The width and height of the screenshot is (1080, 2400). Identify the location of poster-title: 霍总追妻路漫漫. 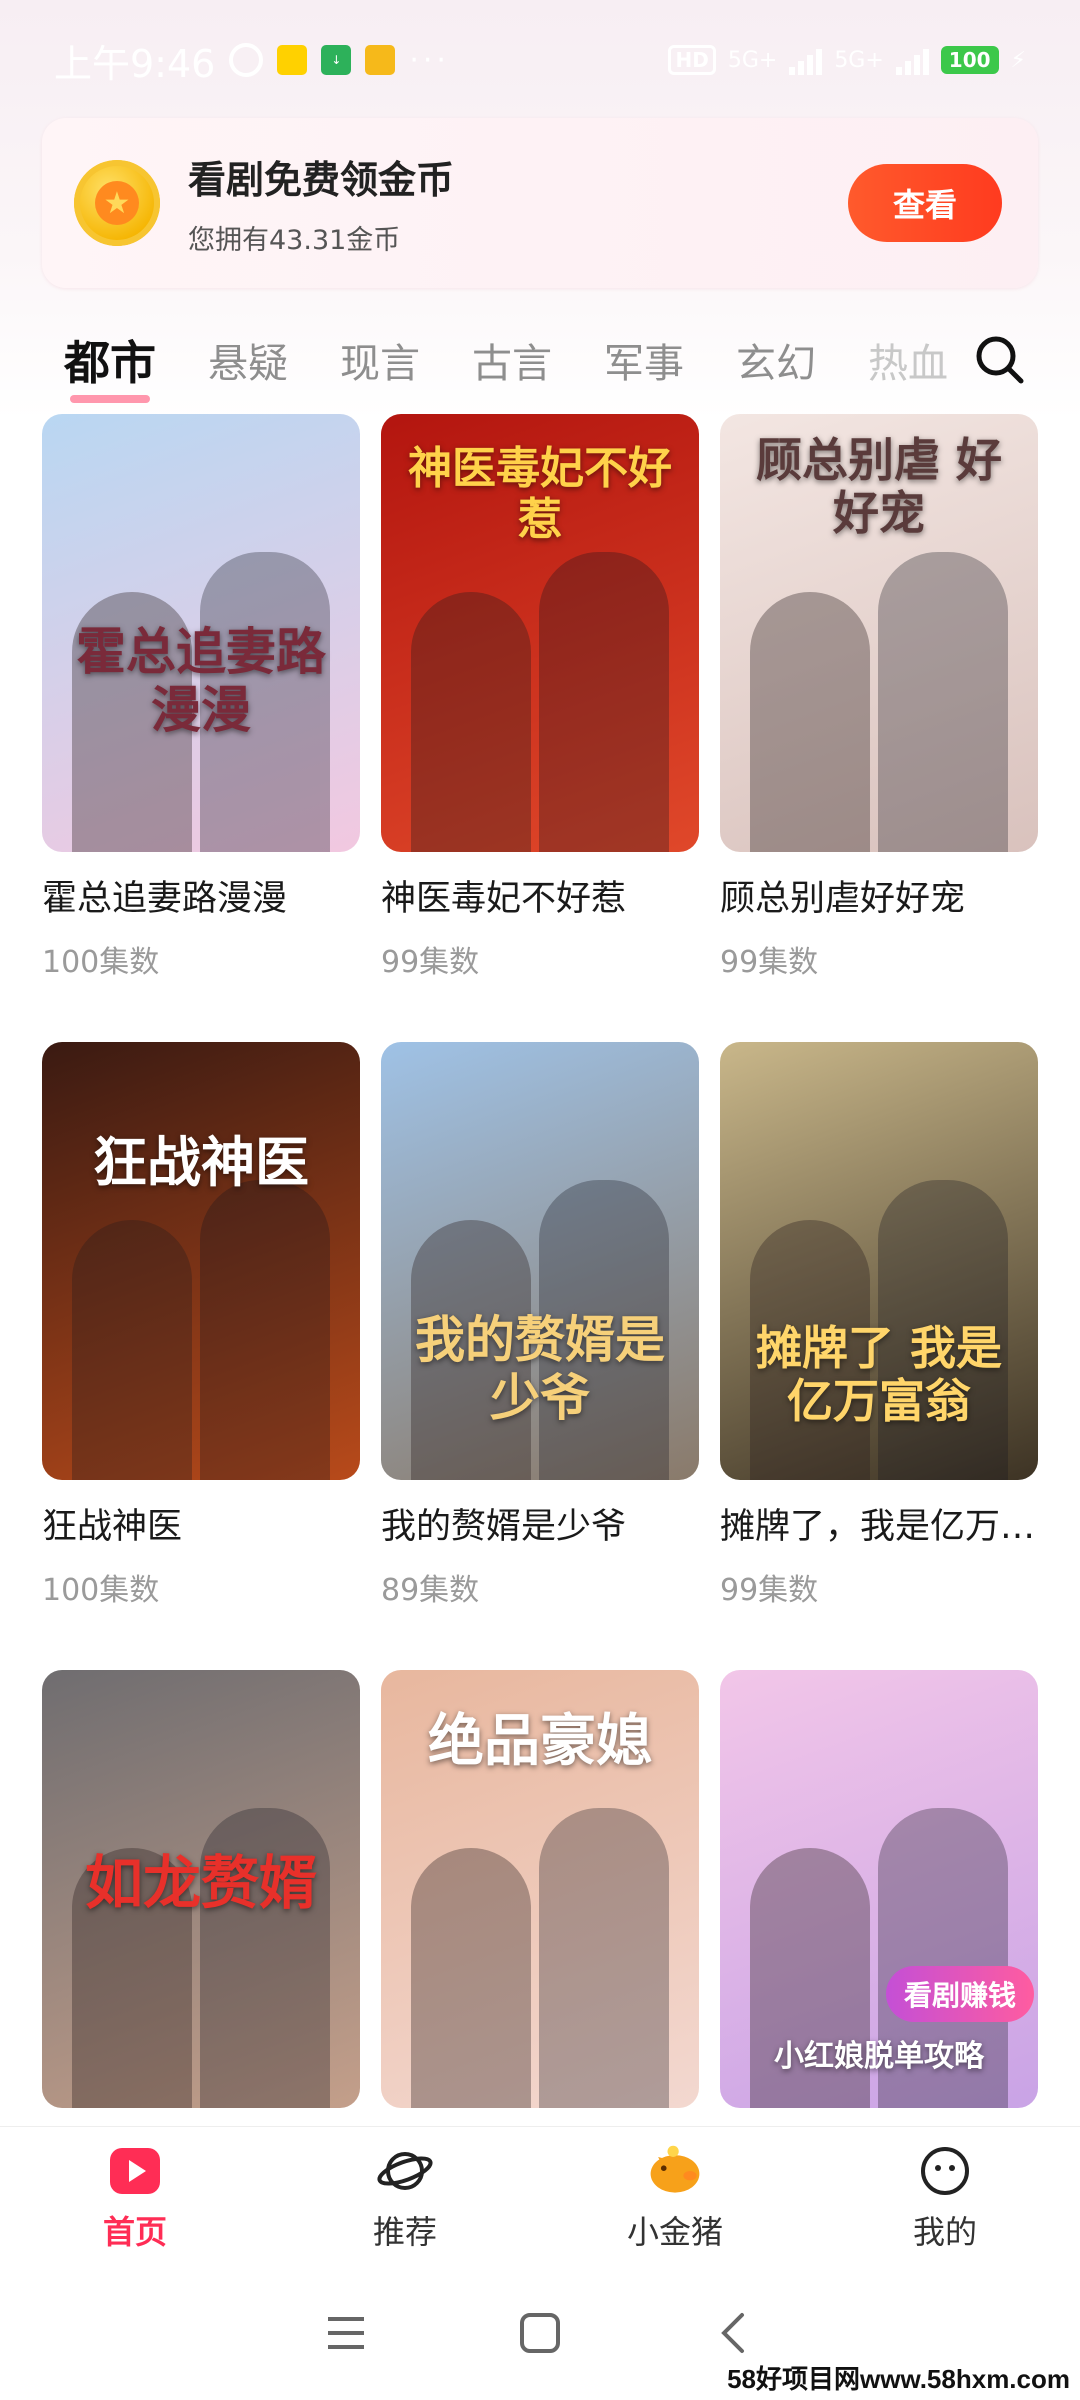
(201, 681).